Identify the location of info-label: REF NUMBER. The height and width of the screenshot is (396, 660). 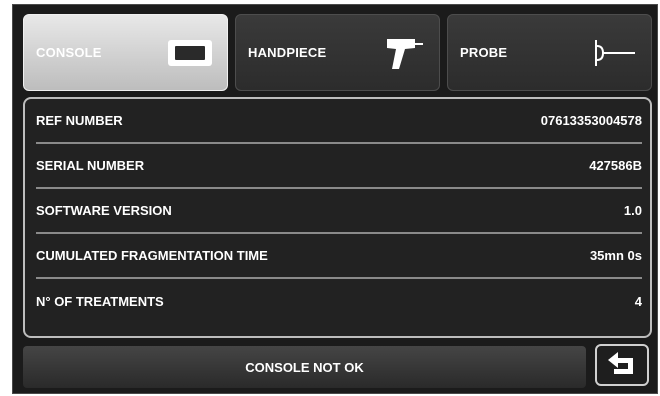
(79, 120).